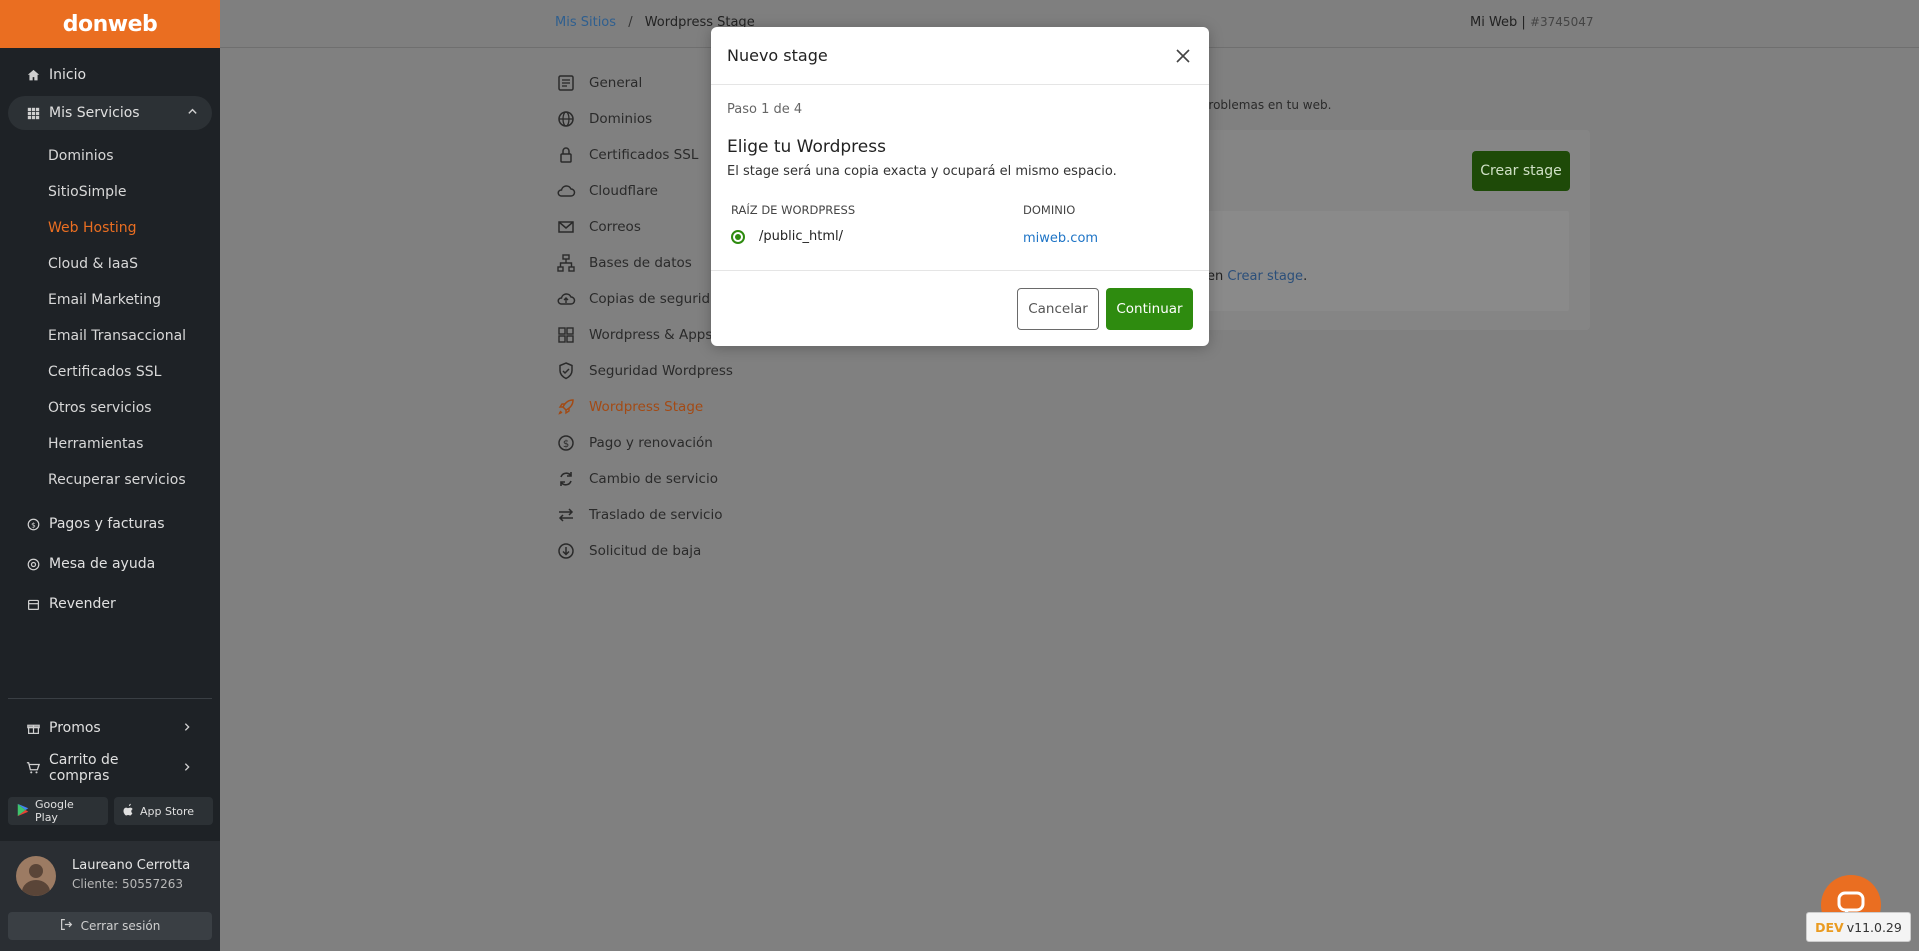  What do you see at coordinates (36, 876) in the screenshot?
I see `avatar` at bounding box center [36, 876].